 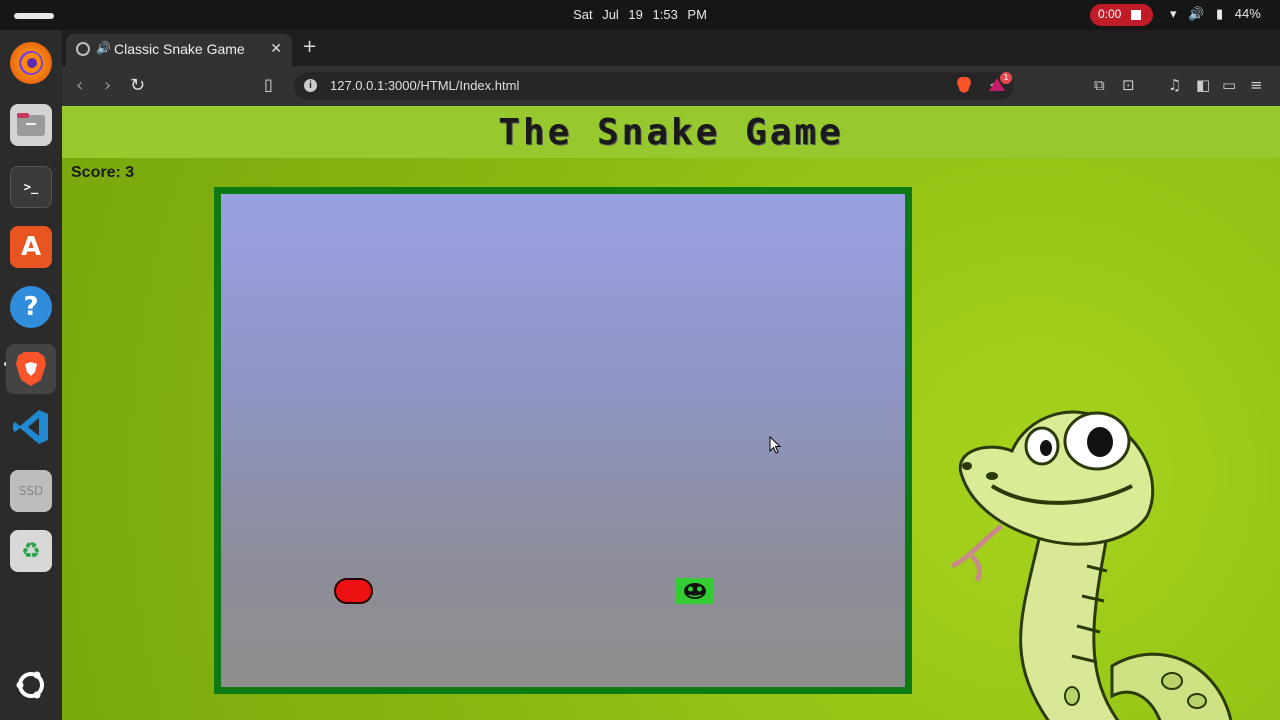 What do you see at coordinates (1006, 78) in the screenshot?
I see `notification-badge: 1` at bounding box center [1006, 78].